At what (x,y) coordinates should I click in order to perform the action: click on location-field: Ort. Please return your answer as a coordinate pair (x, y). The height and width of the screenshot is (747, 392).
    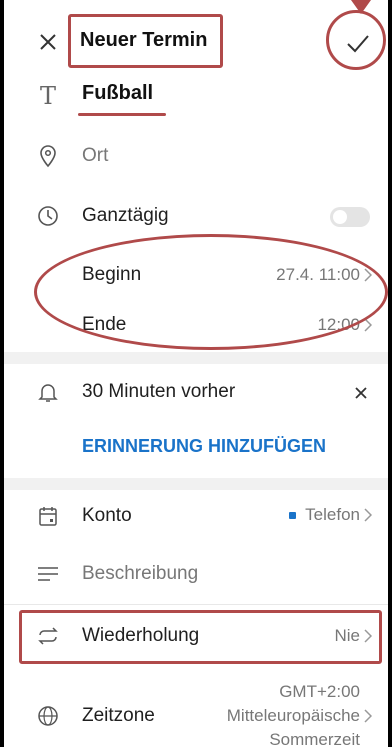
    Looking at the image, I should click on (95, 156).